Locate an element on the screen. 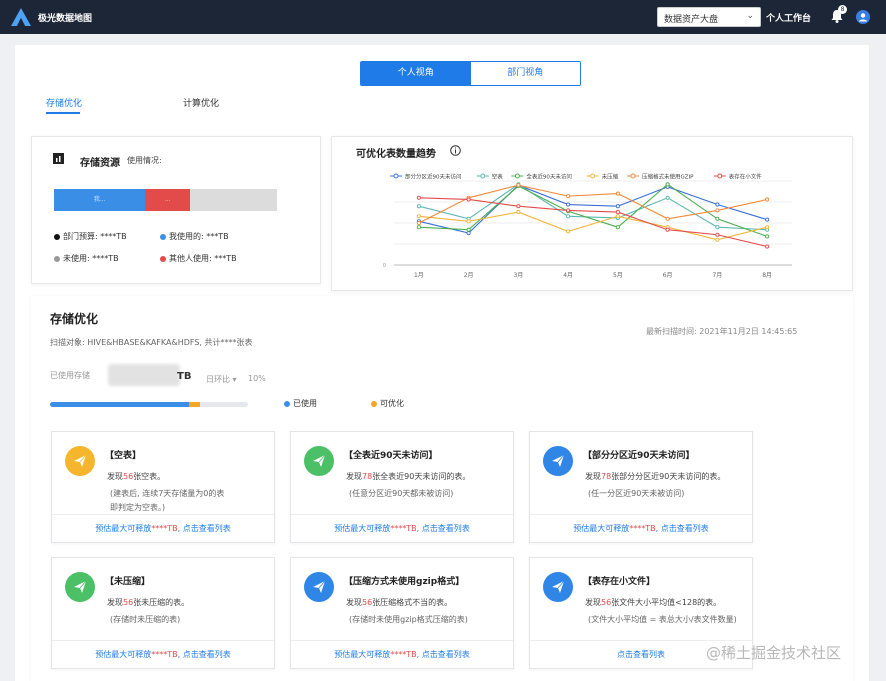 The height and width of the screenshot is (681, 886). usage-label: 使用情况: is located at coordinates (144, 160).